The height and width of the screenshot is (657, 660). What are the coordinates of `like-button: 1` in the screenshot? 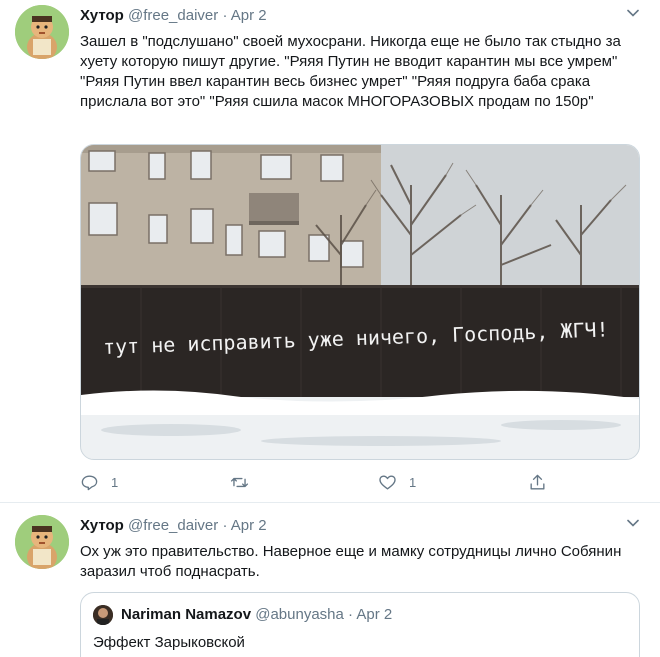 It's located at (397, 482).